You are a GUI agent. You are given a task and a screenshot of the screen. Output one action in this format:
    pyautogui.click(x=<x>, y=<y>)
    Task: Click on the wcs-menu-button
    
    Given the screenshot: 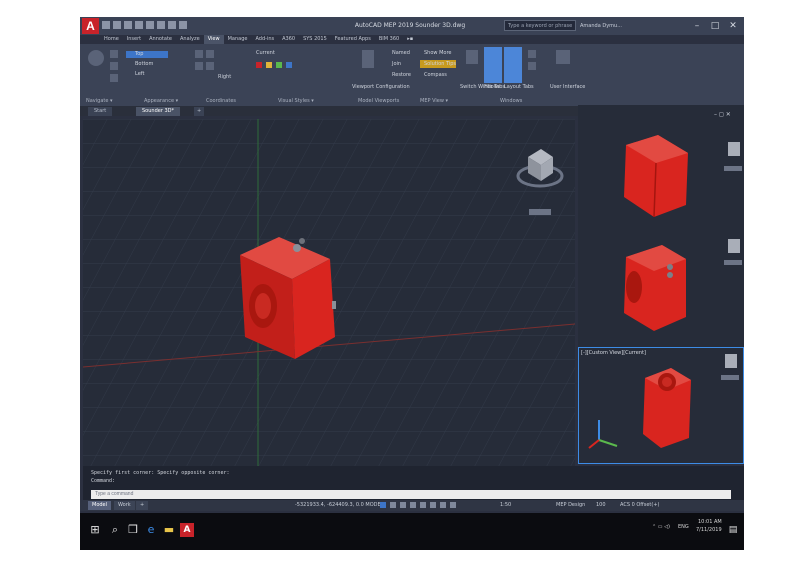 What is the action you would take?
    pyautogui.click(x=540, y=212)
    